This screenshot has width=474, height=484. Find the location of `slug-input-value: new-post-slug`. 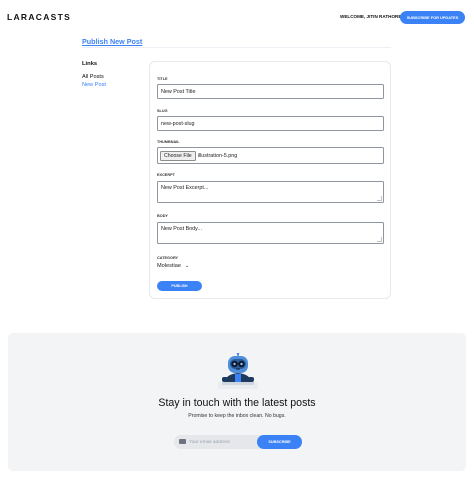

slug-input-value: new-post-slug is located at coordinates (178, 123).